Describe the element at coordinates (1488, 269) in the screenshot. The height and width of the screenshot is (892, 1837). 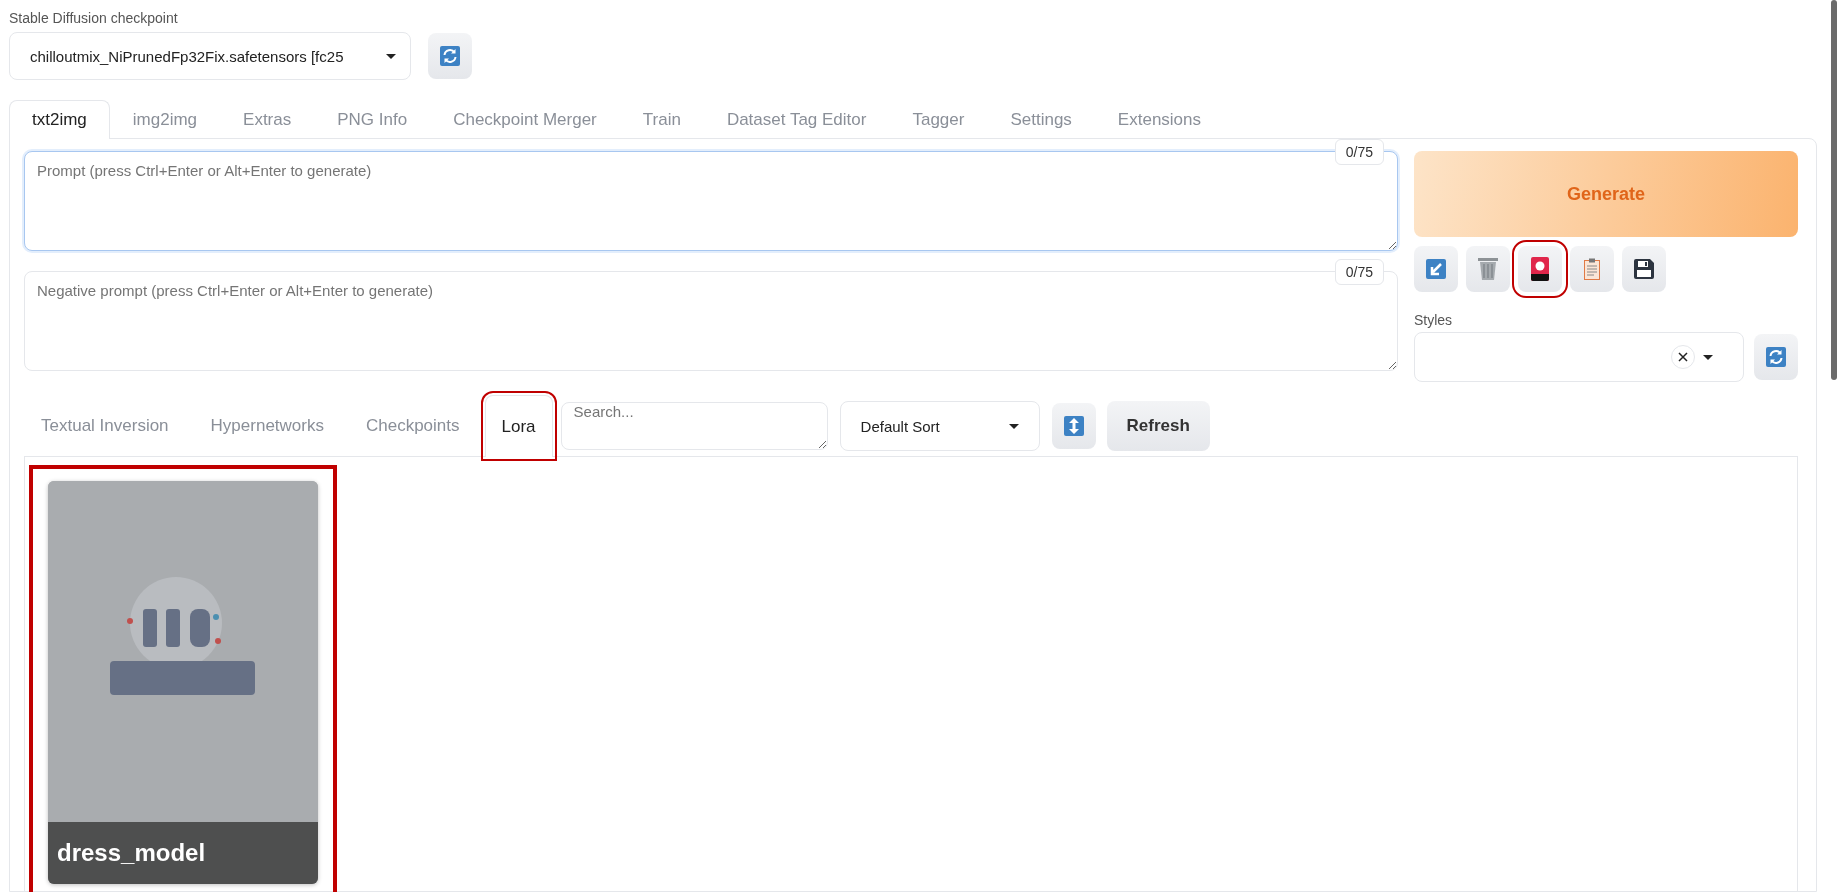
I see `trash-icon` at that location.